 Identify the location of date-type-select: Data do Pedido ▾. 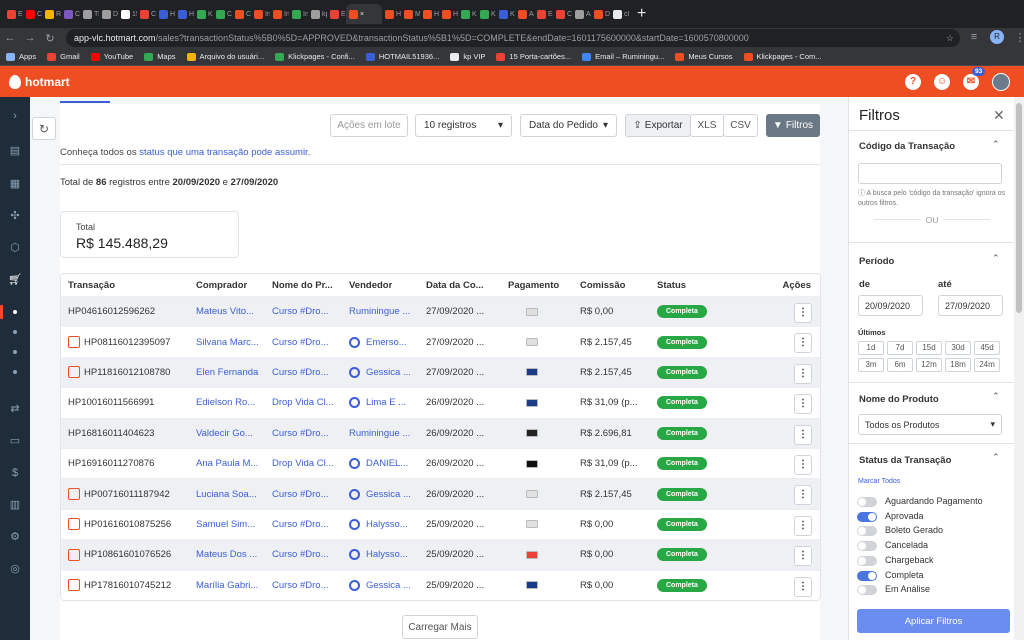
(568, 125).